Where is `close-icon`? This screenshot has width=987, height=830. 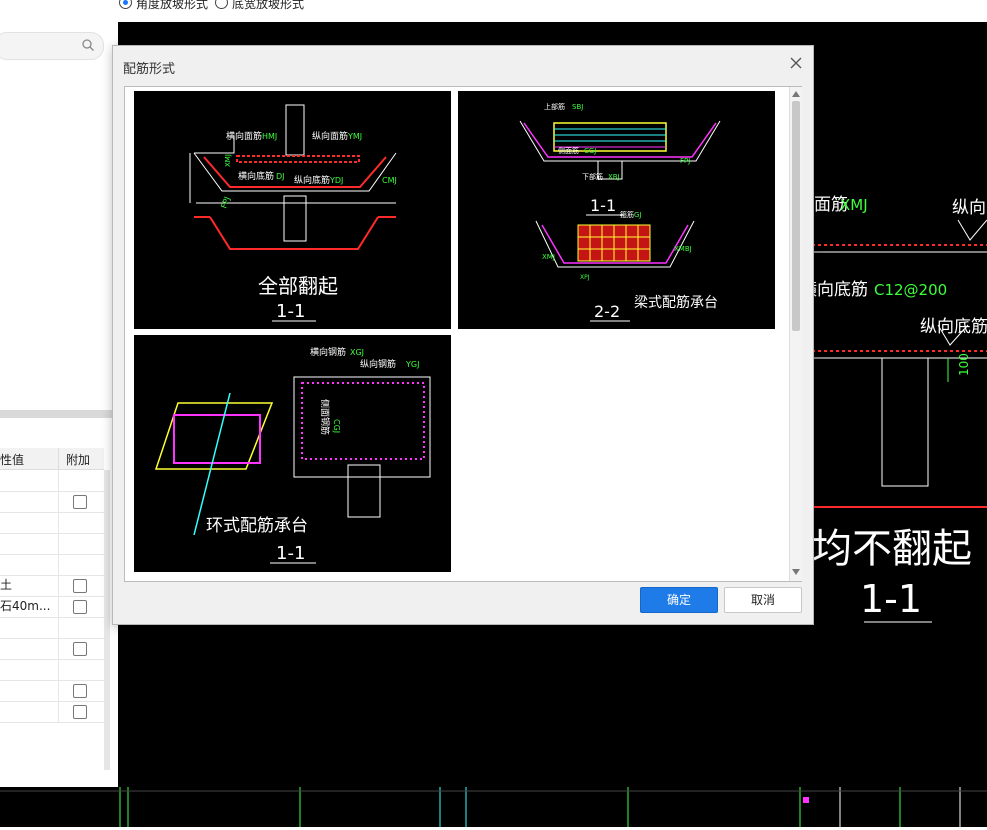 close-icon is located at coordinates (796, 63).